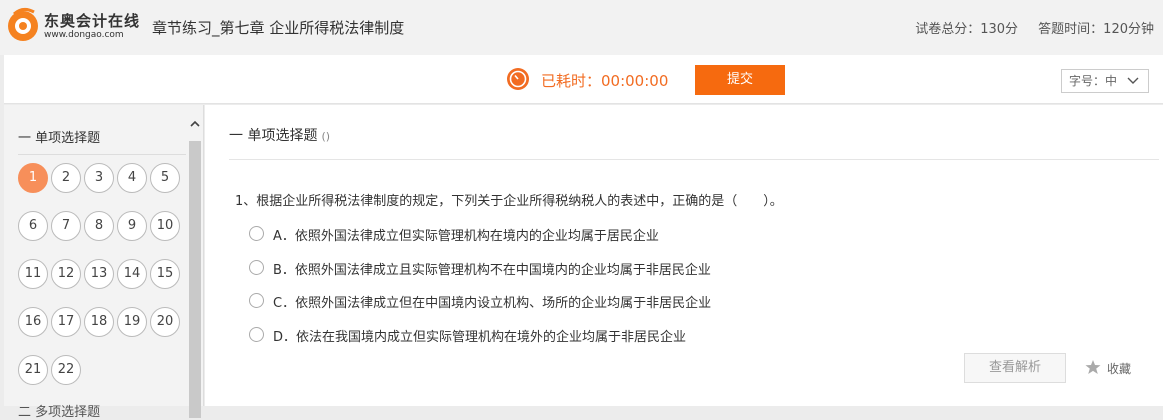  I want to click on elapsed-timer: 已耗时：00:00:00, so click(605, 81).